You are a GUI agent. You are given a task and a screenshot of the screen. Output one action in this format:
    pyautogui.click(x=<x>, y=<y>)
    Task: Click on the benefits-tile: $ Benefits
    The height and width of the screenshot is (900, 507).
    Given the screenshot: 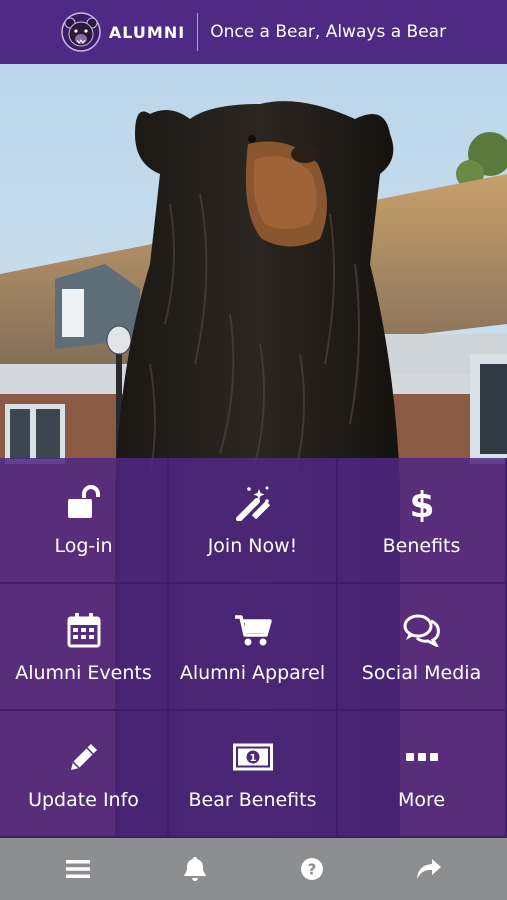 What is the action you would take?
    pyautogui.click(x=422, y=521)
    